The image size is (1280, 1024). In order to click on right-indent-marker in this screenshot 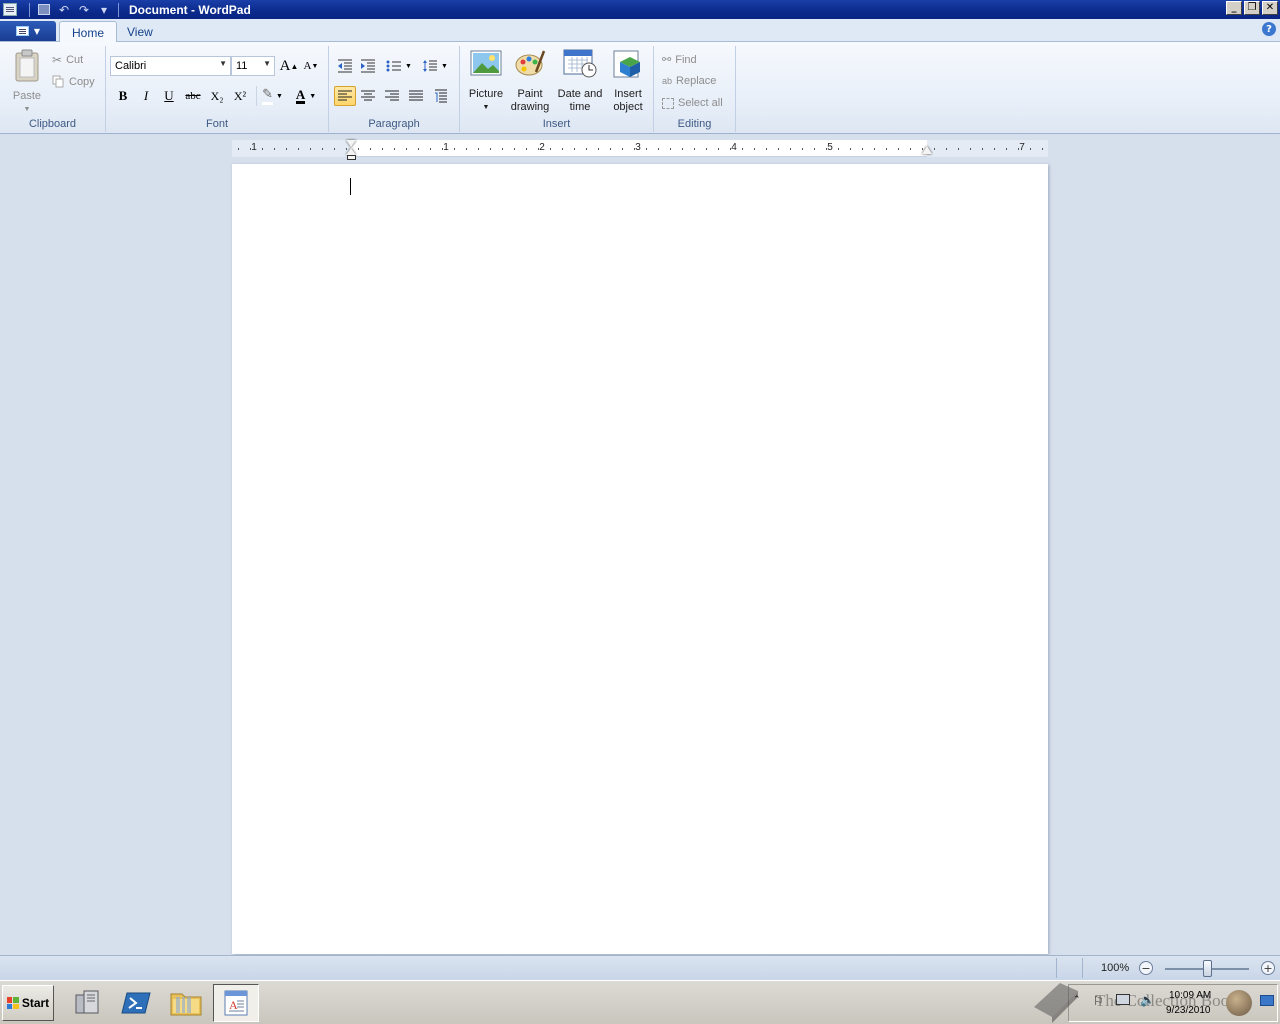, I will do `click(927, 150)`.